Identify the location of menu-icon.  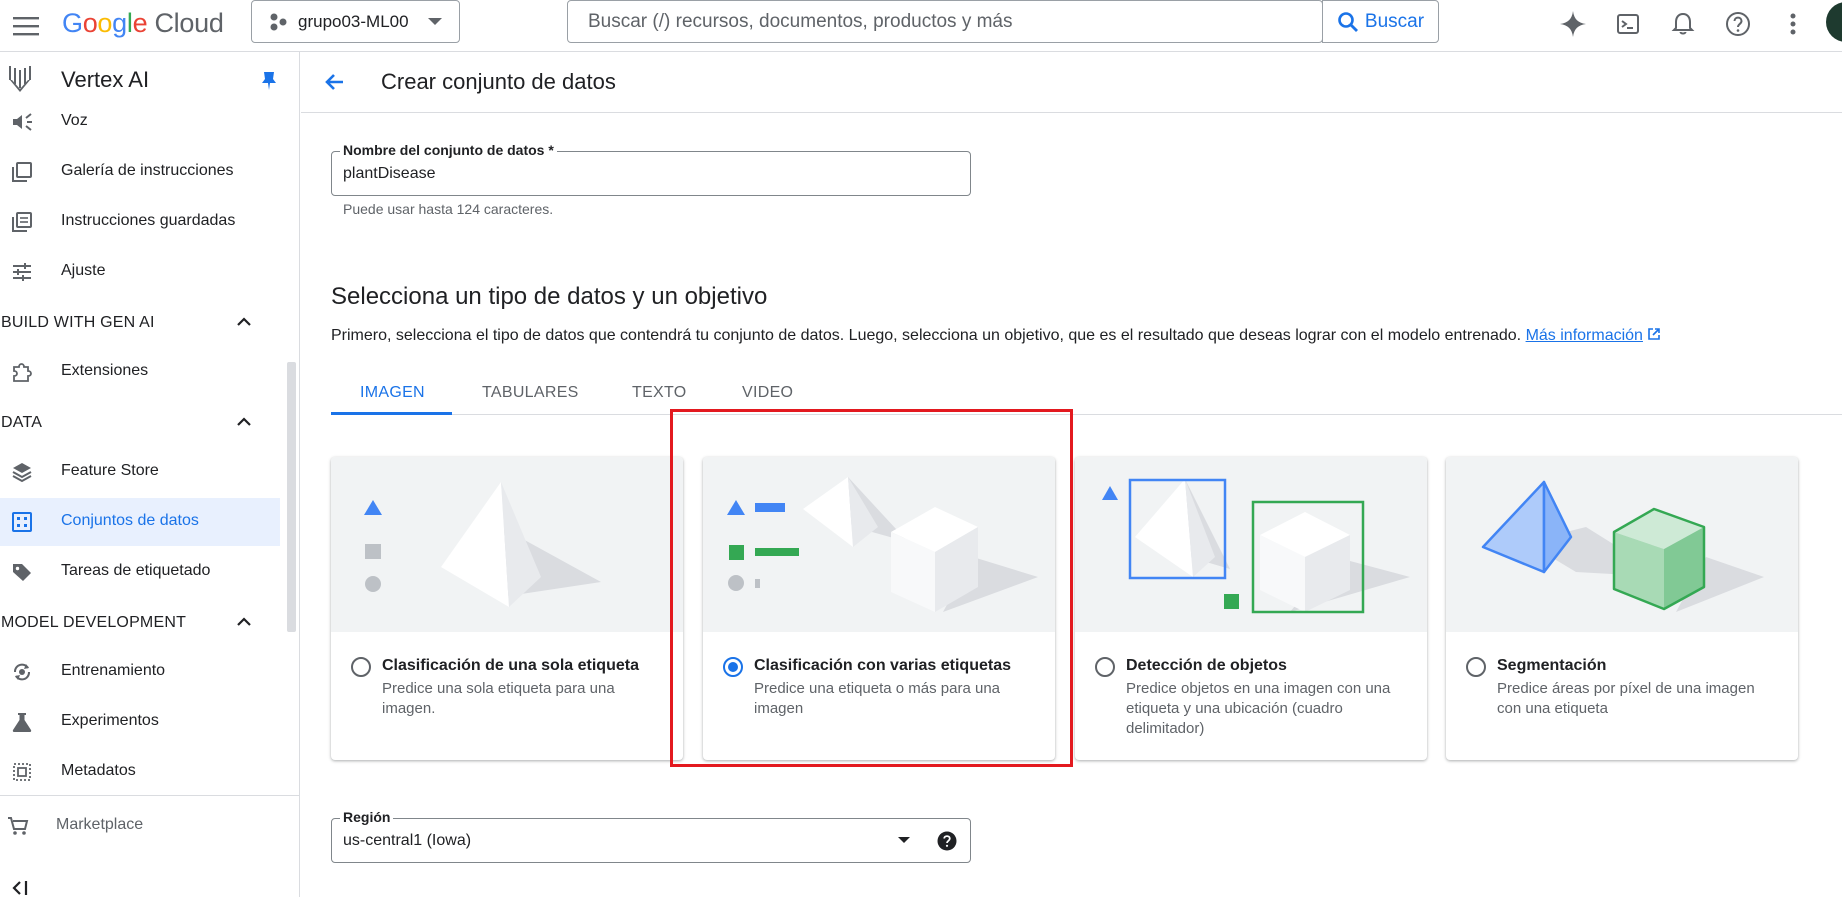
(26, 26).